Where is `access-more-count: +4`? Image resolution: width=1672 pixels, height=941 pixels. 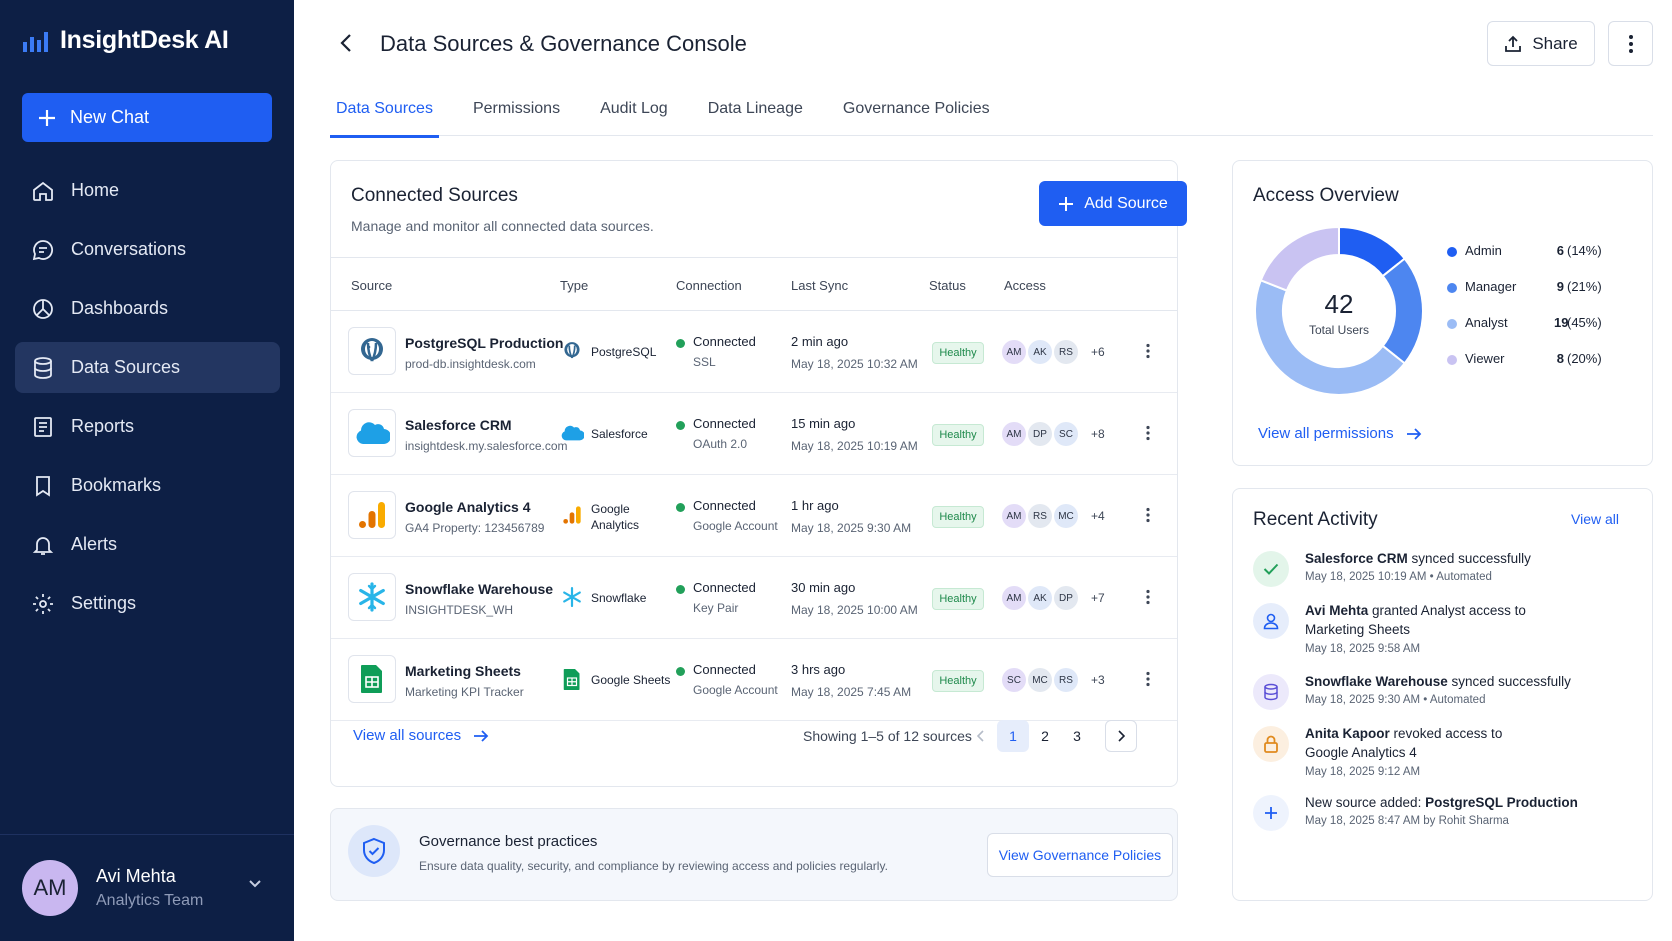
access-more-count: +4 is located at coordinates (1098, 516).